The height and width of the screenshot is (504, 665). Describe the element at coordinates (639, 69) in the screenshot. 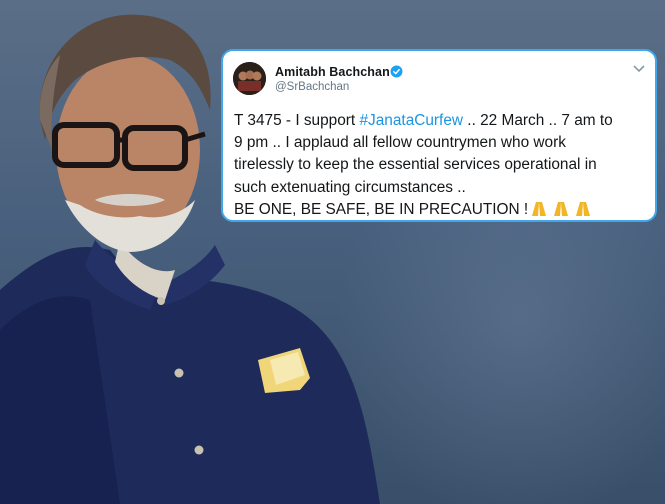

I see `chevron-down-icon` at that location.